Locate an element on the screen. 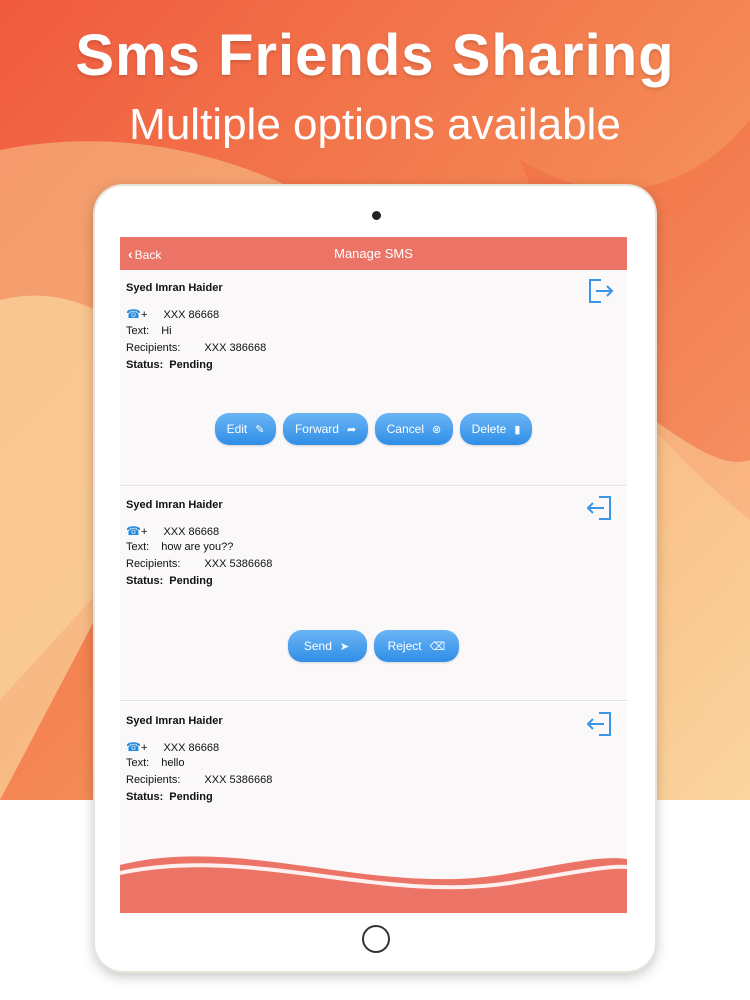  reject-button: Reject ⌫ is located at coordinates (416, 646).